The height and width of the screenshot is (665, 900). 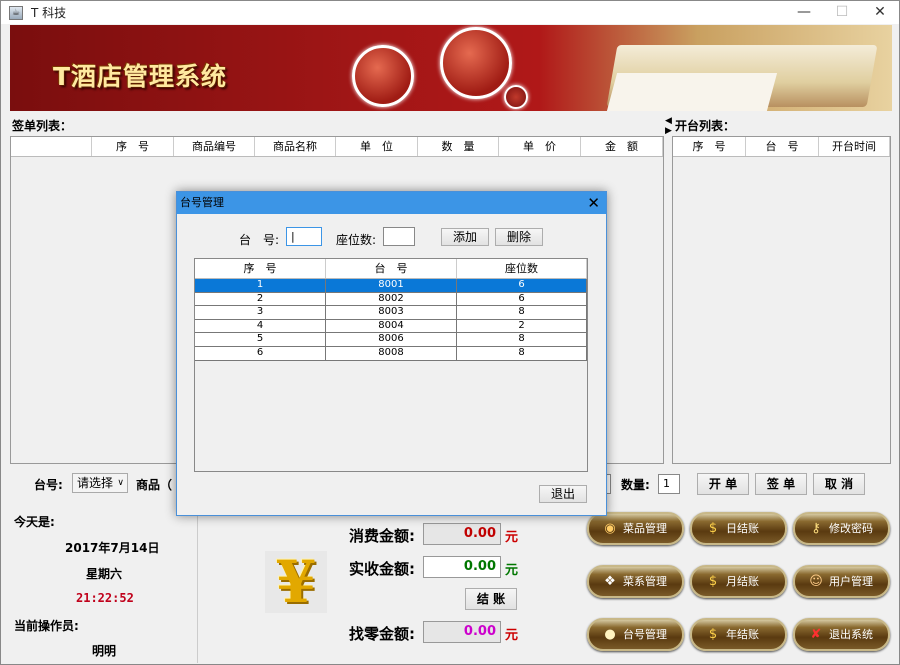 What do you see at coordinates (304, 236) in the screenshot?
I see `table-no-input: |` at bounding box center [304, 236].